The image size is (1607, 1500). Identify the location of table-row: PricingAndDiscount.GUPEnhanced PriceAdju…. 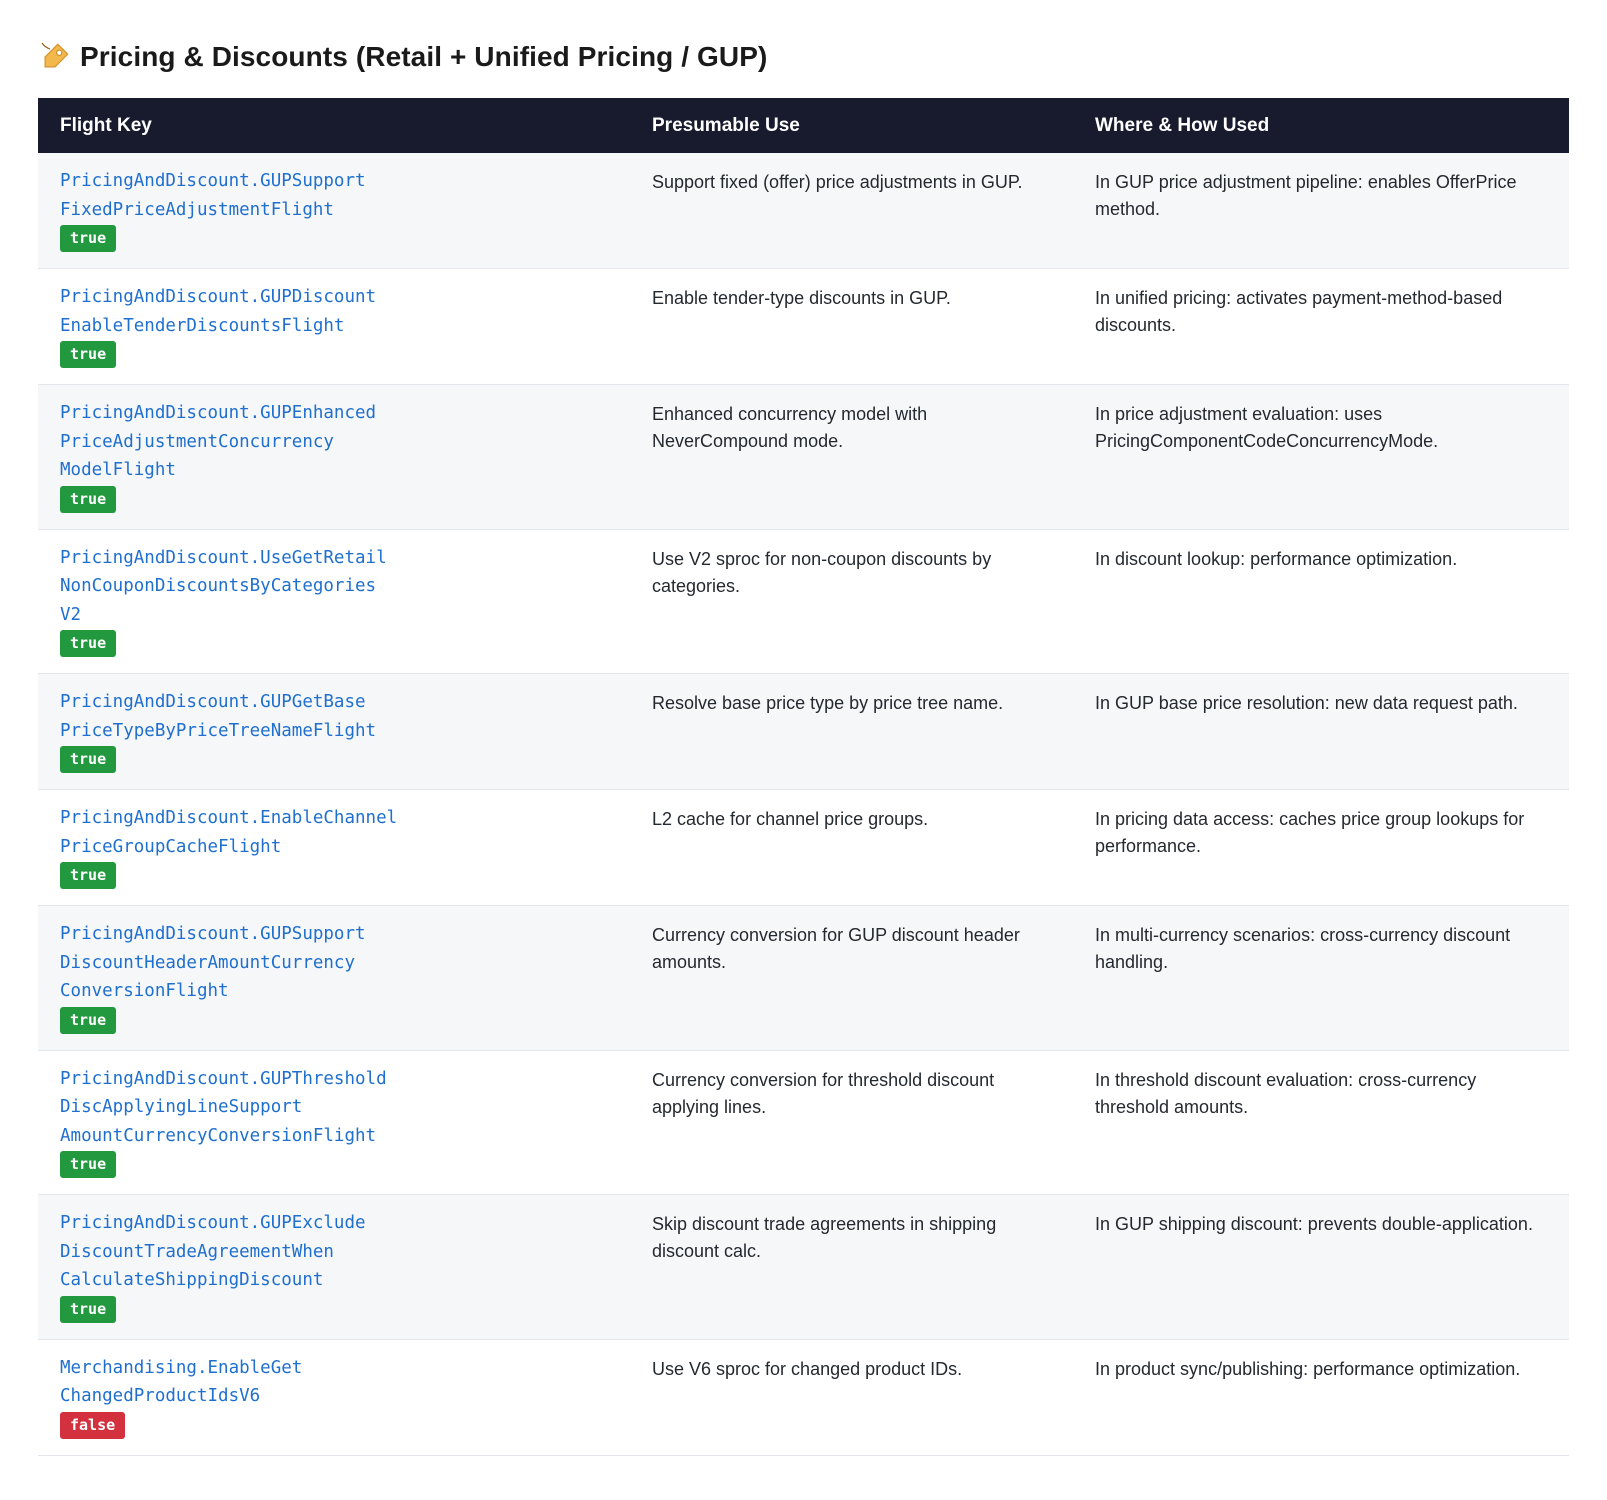
(803, 457).